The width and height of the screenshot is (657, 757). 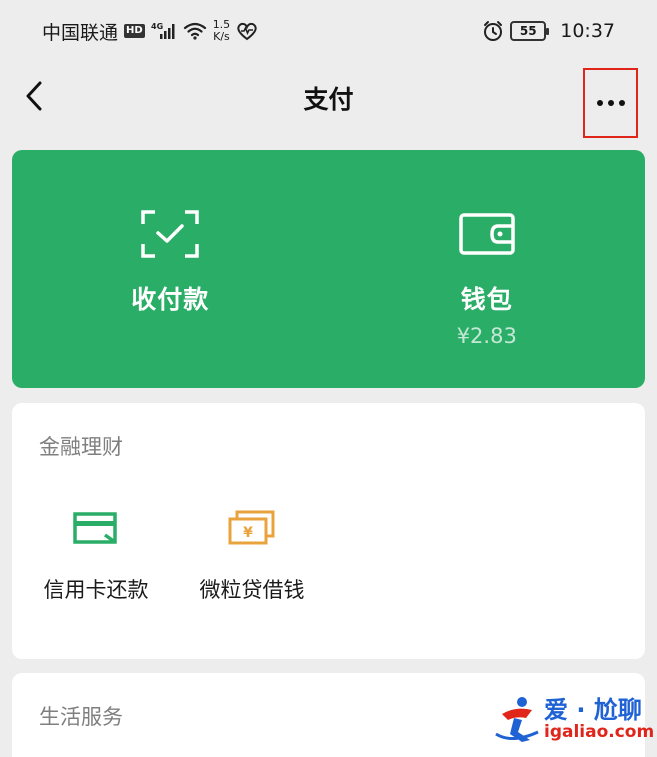 I want to click on credit-card-icon, so click(x=96, y=528).